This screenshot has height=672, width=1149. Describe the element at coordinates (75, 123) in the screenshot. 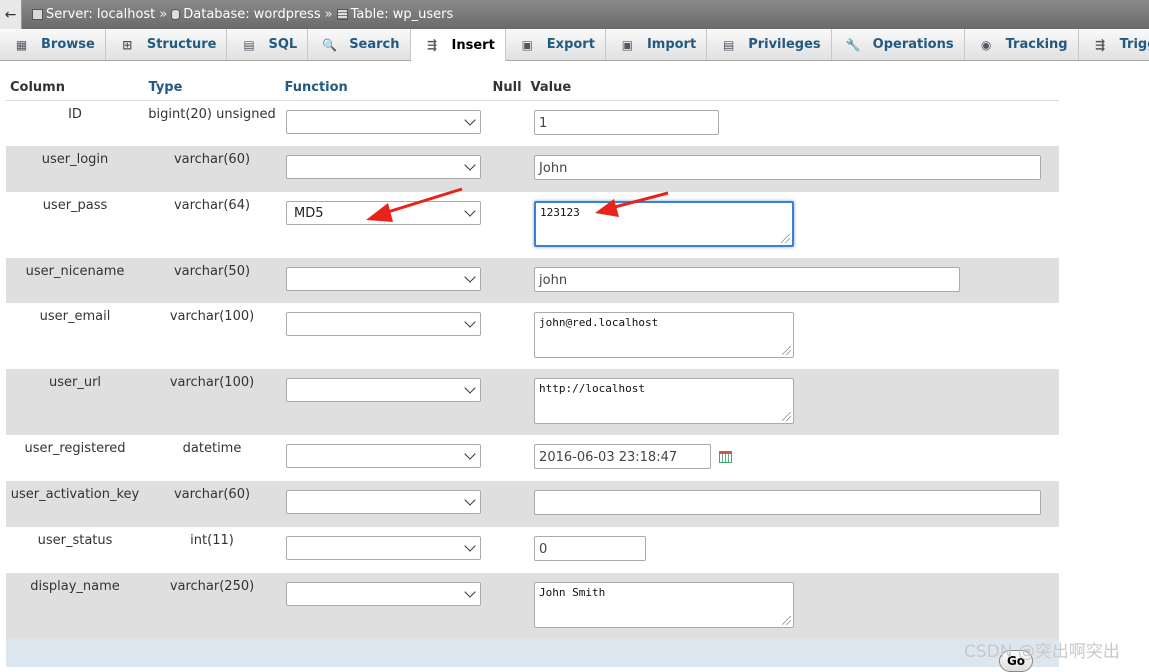

I see `column-name: ID` at that location.